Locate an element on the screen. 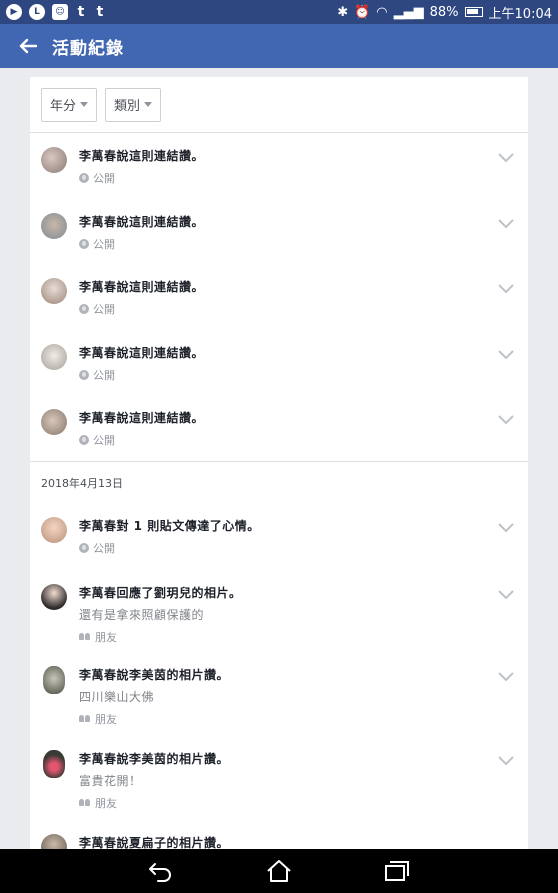 The height and width of the screenshot is (893, 558). home-icon is located at coordinates (279, 871).